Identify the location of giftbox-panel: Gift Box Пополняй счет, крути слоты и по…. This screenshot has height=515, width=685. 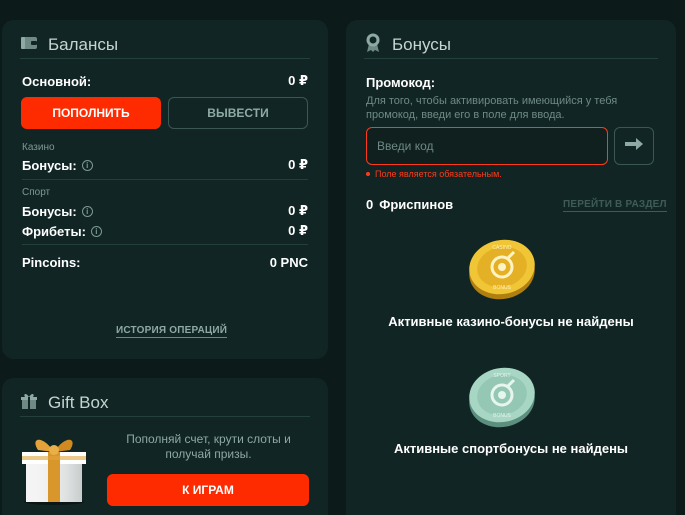
(165, 446).